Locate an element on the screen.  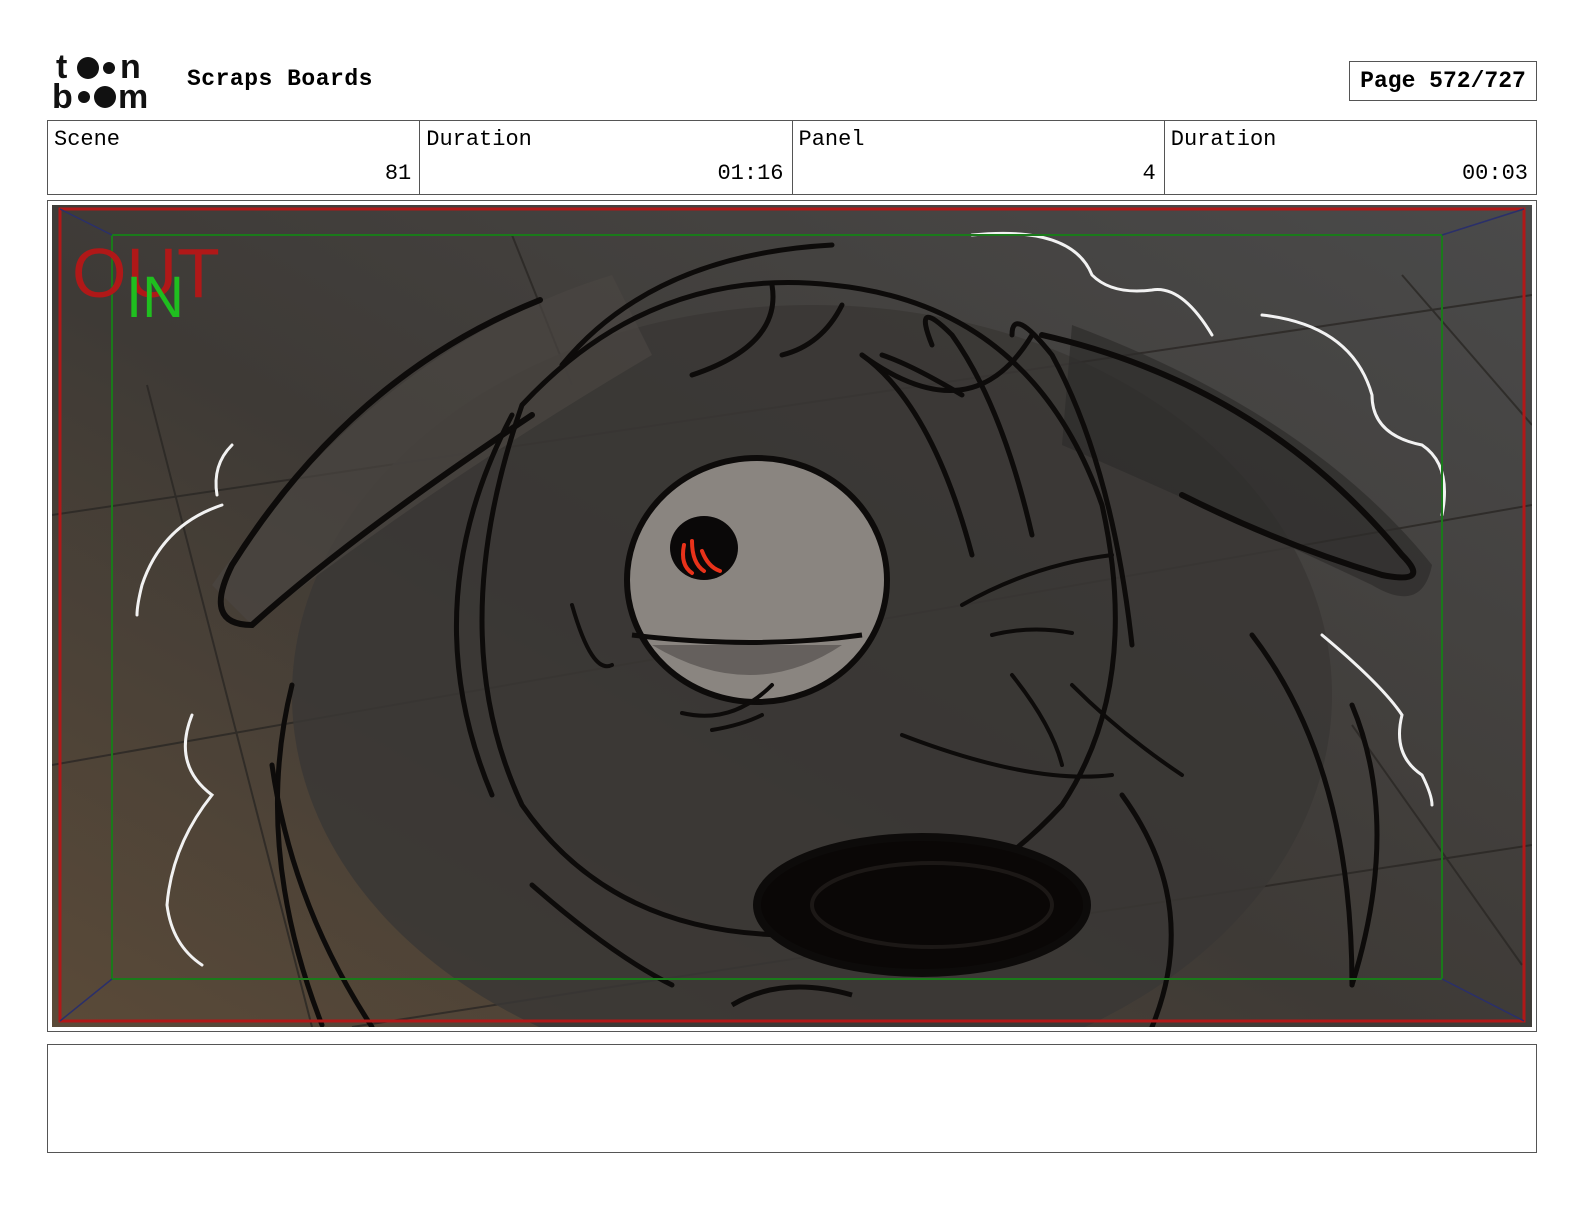
svg-text: m is located at coordinates (133, 95).